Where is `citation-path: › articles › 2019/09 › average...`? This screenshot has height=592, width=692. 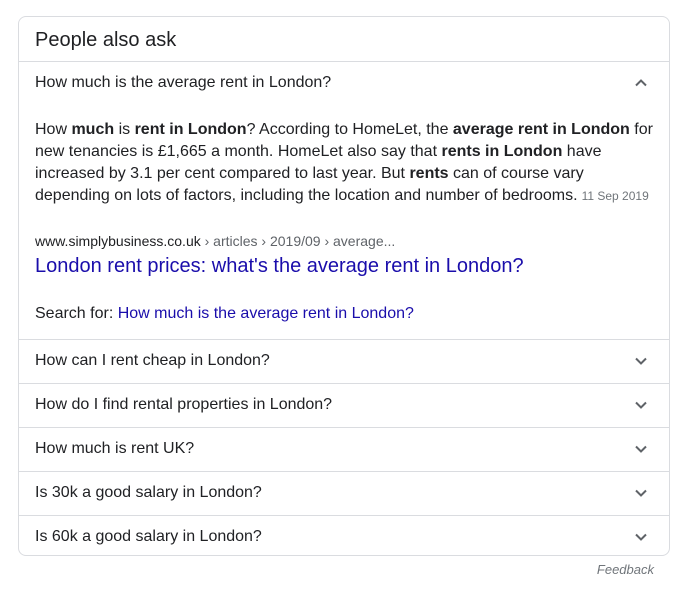 citation-path: › articles › 2019/09 › average... is located at coordinates (298, 241).